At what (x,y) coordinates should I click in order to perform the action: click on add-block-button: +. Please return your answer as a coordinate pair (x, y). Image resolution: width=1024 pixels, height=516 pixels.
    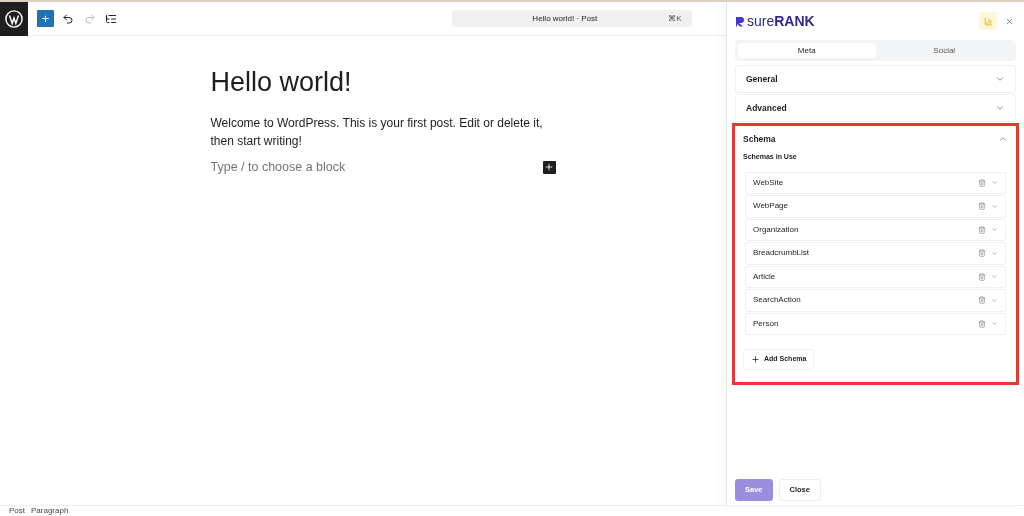
    Looking at the image, I should click on (45, 18).